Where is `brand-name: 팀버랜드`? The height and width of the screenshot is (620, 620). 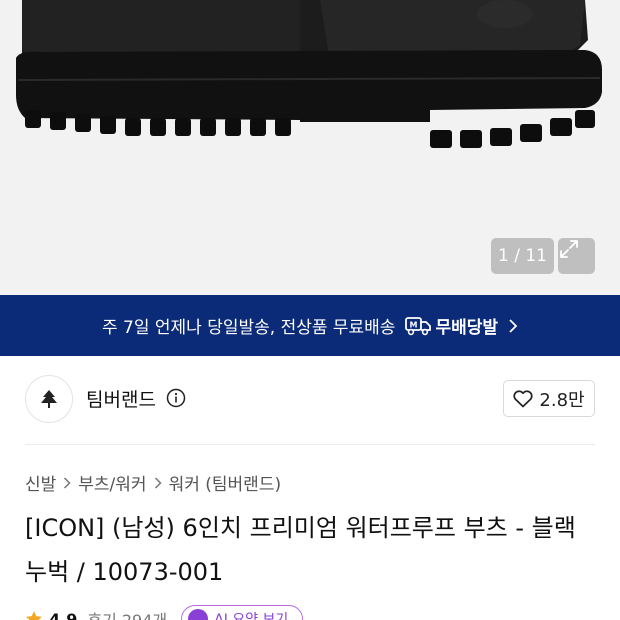
brand-name: 팀버랜드 is located at coordinates (121, 398).